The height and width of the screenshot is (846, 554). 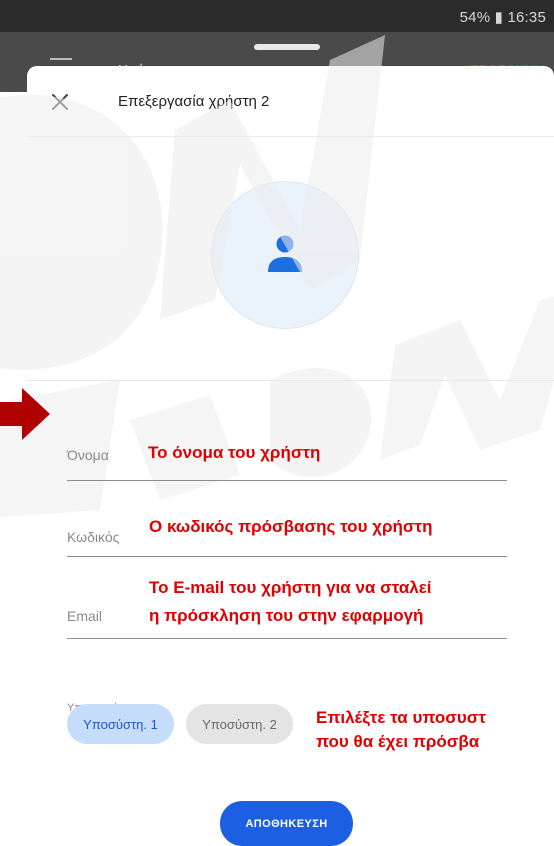 I want to click on header-divider, so click(x=290, y=136).